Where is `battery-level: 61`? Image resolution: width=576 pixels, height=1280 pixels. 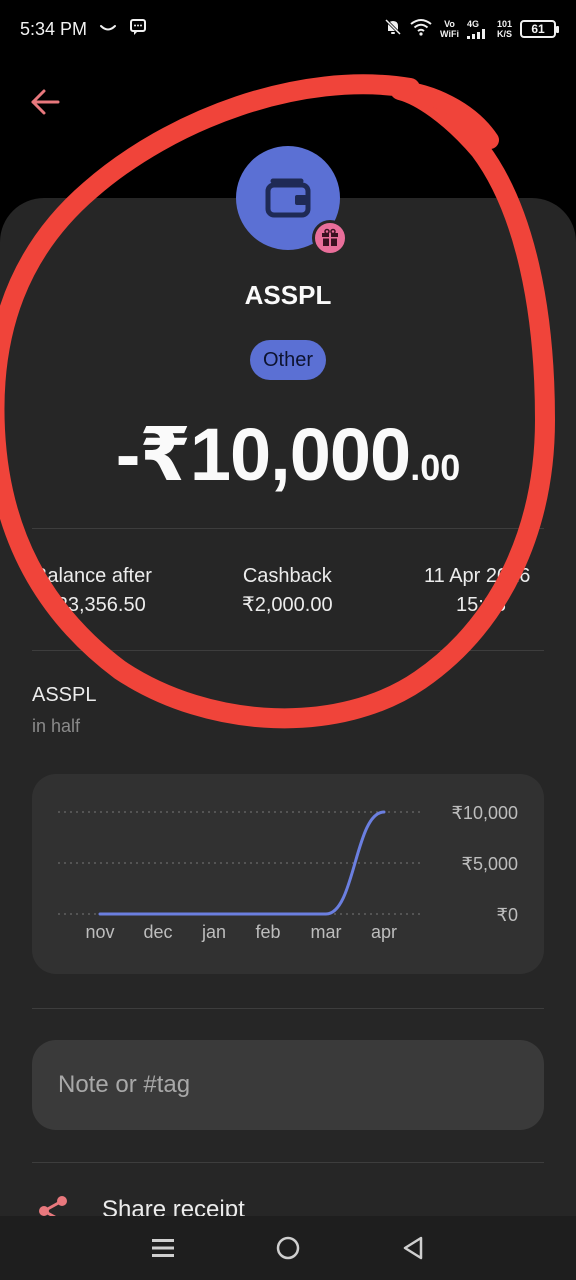
battery-level: 61 is located at coordinates (538, 29).